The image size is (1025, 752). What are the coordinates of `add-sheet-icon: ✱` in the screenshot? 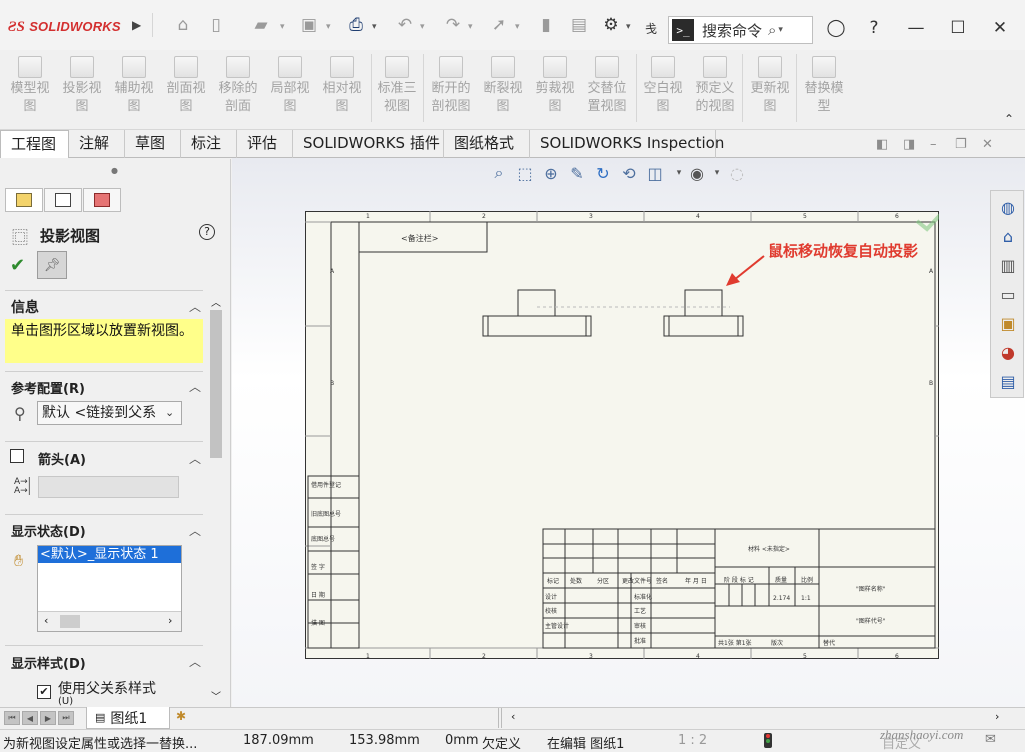 It's located at (181, 716).